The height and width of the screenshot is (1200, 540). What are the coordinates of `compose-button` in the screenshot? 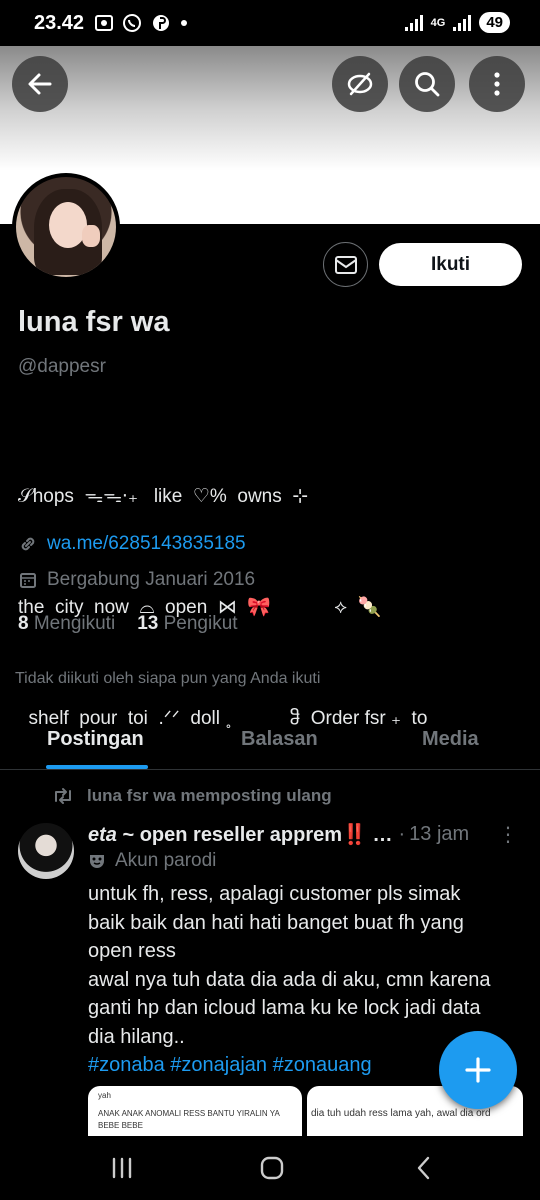 It's located at (478, 1070).